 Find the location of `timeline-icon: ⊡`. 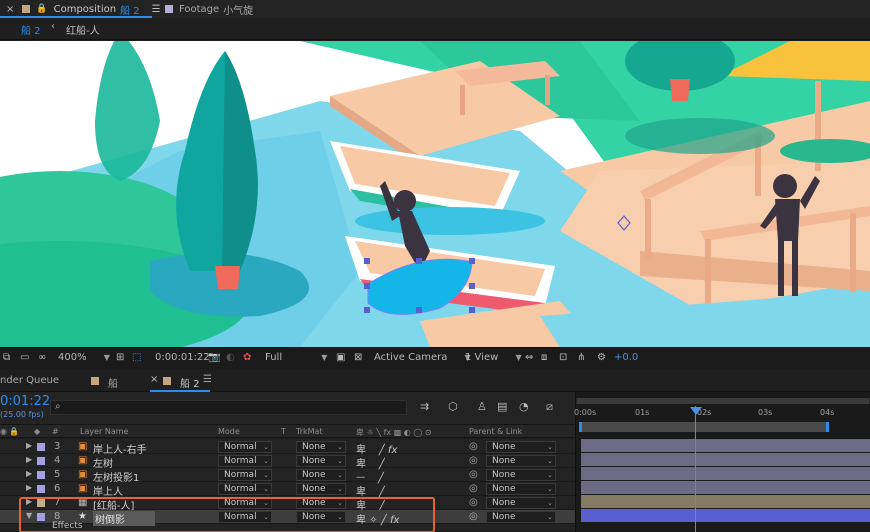

timeline-icon: ⊡ is located at coordinates (563, 357).